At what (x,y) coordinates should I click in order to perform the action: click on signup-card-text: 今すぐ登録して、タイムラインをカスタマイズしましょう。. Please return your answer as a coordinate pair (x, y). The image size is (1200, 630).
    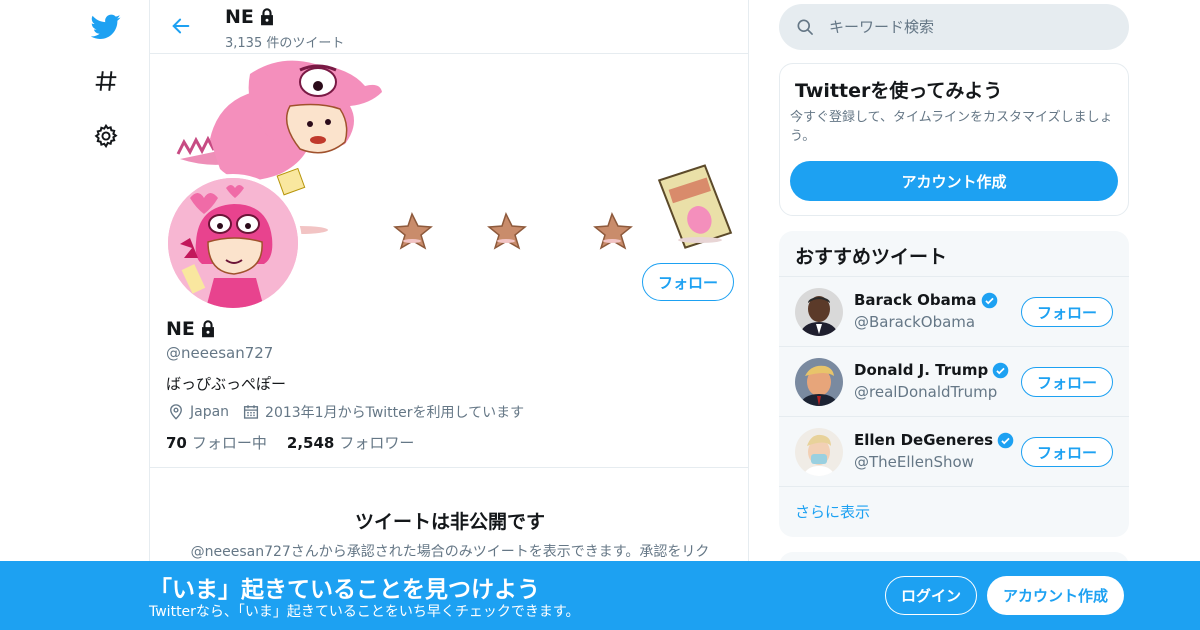
    Looking at the image, I should click on (951, 127).